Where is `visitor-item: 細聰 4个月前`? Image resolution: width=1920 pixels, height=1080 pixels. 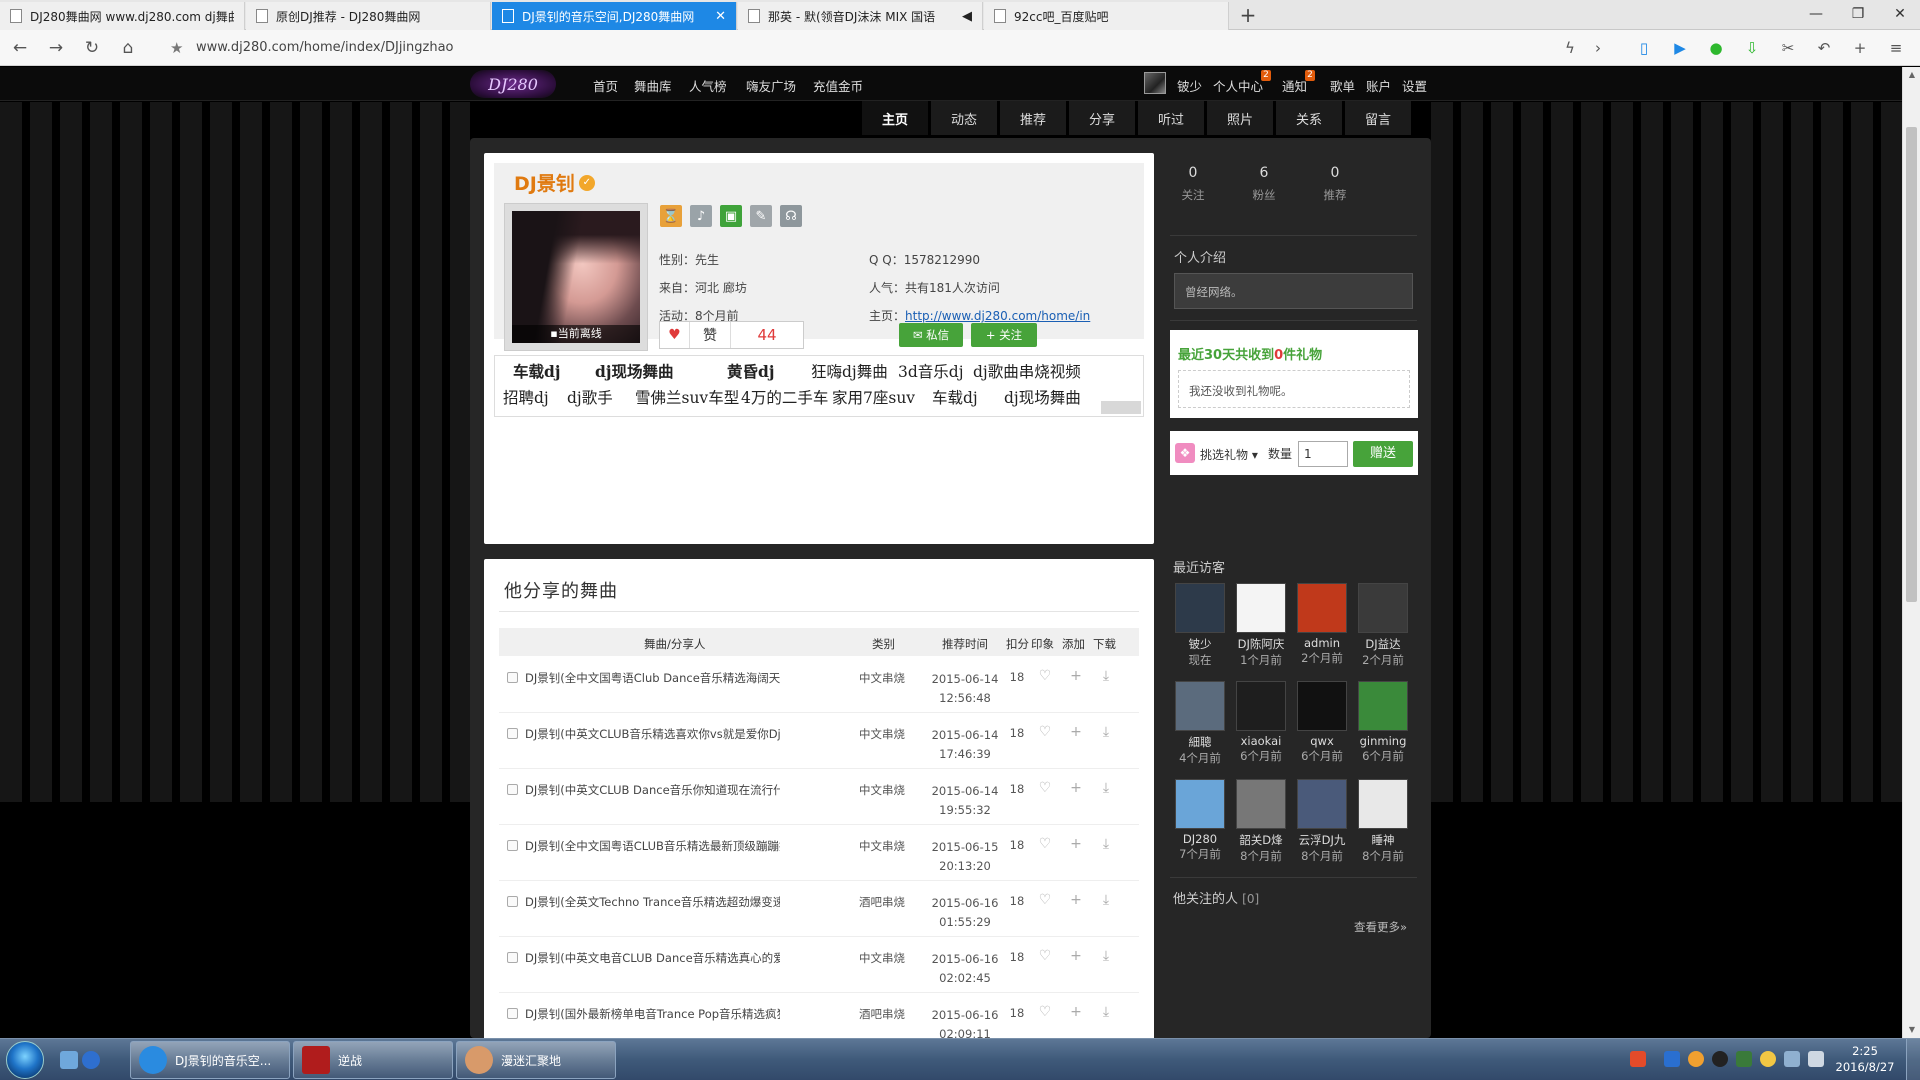
visitor-item: 細聰 4个月前 is located at coordinates (1200, 723).